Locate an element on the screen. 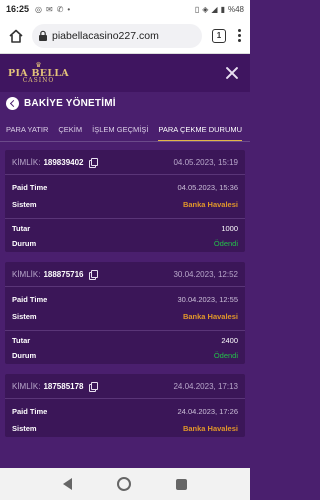 Image resolution: width=320 pixels, height=500 pixels. lock-icon is located at coordinates (43, 35).